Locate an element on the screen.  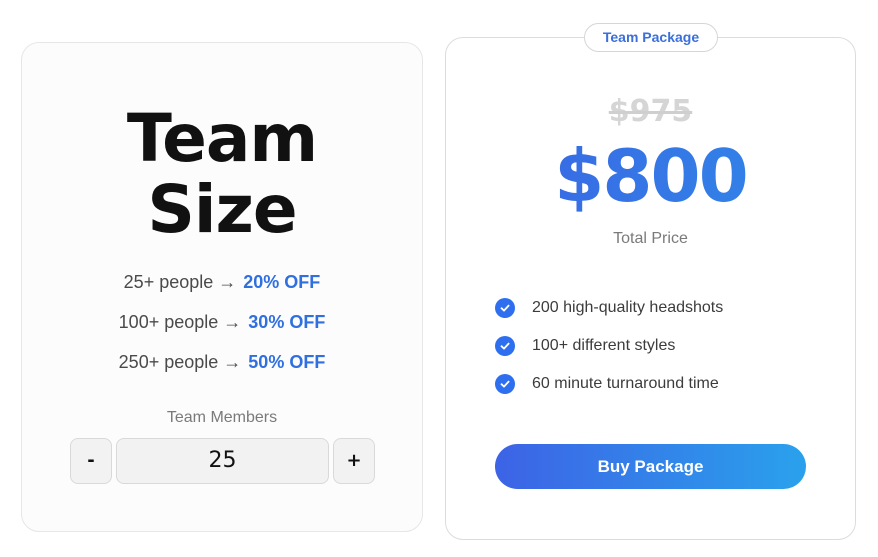
tier-discount: 30% OFF is located at coordinates (287, 322).